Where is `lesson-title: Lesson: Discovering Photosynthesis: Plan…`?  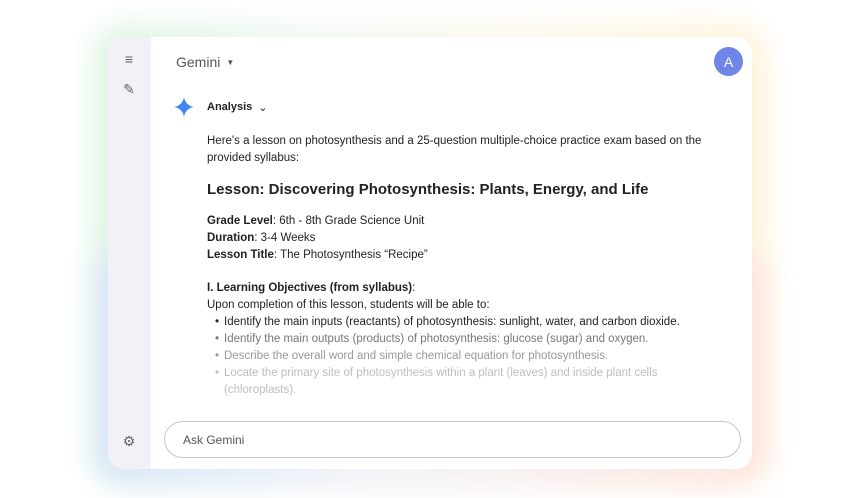
lesson-title: Lesson: Discovering Photosynthesis: Plan… is located at coordinates (428, 189).